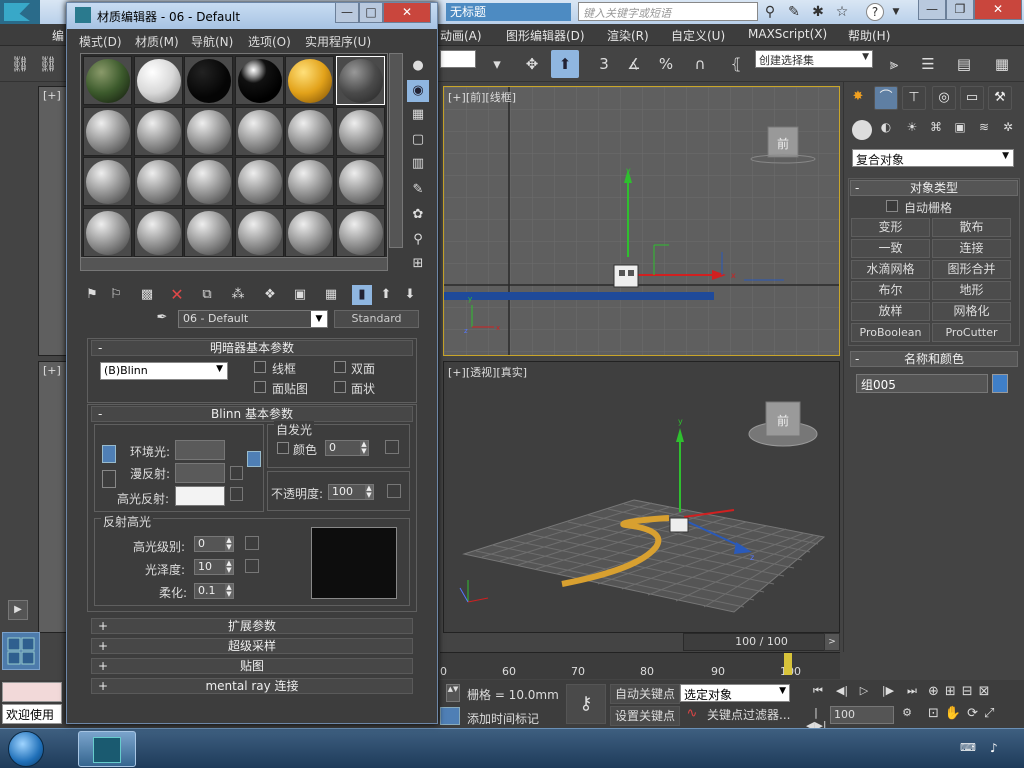 This screenshot has width=1024, height=768. Describe the element at coordinates (252, 414) in the screenshot. I see `blinn-rollout-header: - Blinn 基本参数` at that location.